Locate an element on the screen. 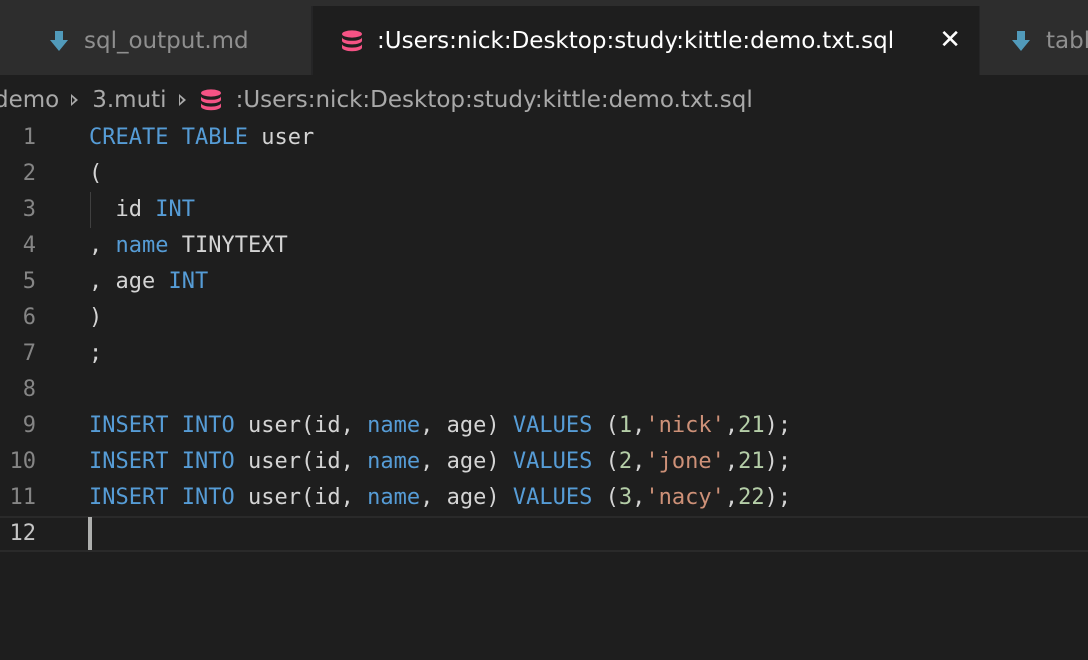 This screenshot has height=660, width=1088. code-line: 6) is located at coordinates (544, 318).